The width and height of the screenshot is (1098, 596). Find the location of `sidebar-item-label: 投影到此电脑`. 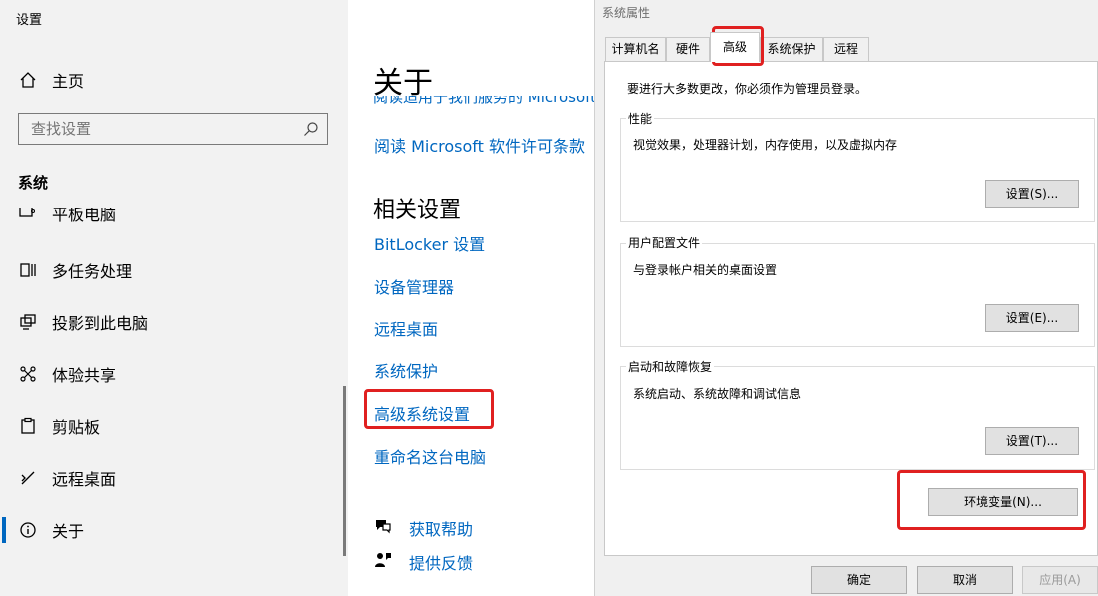

sidebar-item-label: 投影到此电脑 is located at coordinates (100, 323).